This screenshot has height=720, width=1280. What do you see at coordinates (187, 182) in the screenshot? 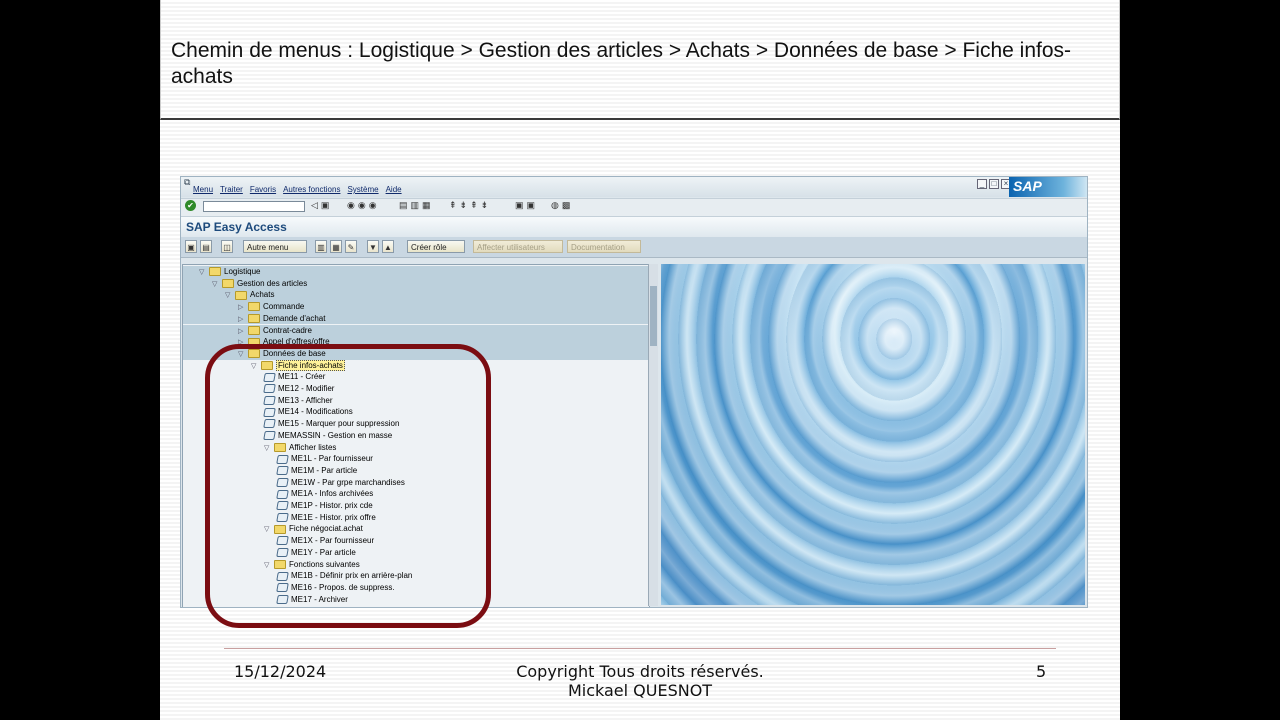
I see `window-menu-icon: ⧉` at bounding box center [187, 182].